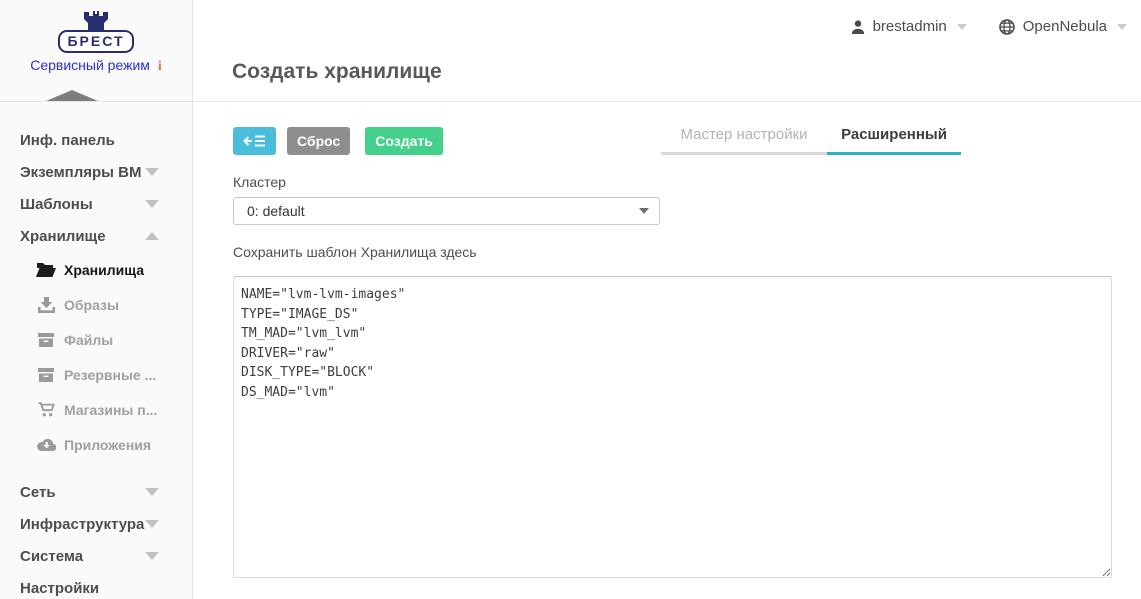 The image size is (1141, 599). I want to click on page-title: Создать хранилище, so click(337, 71).